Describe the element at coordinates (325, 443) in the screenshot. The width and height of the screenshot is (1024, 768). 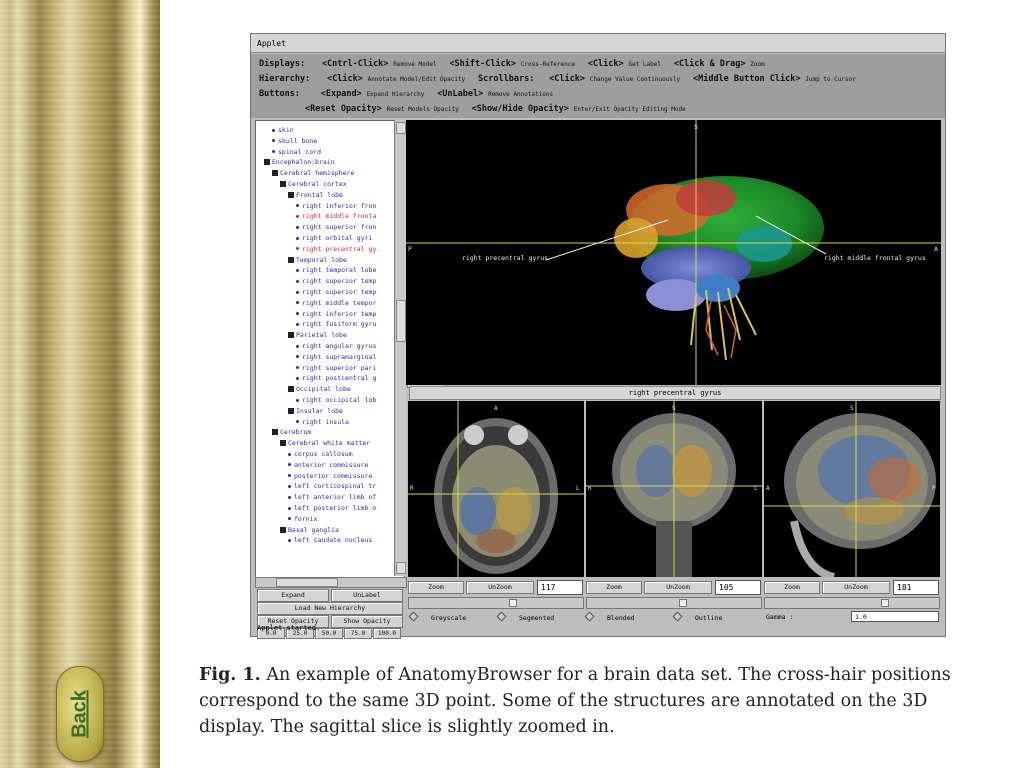
I see `tree-node: Cerebral white matter` at that location.